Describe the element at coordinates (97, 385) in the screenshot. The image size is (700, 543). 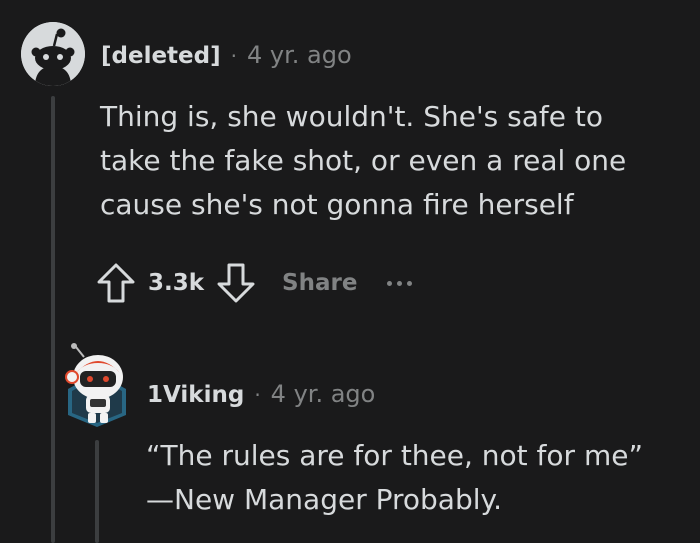
I see `1viking-avatar-icon` at that location.